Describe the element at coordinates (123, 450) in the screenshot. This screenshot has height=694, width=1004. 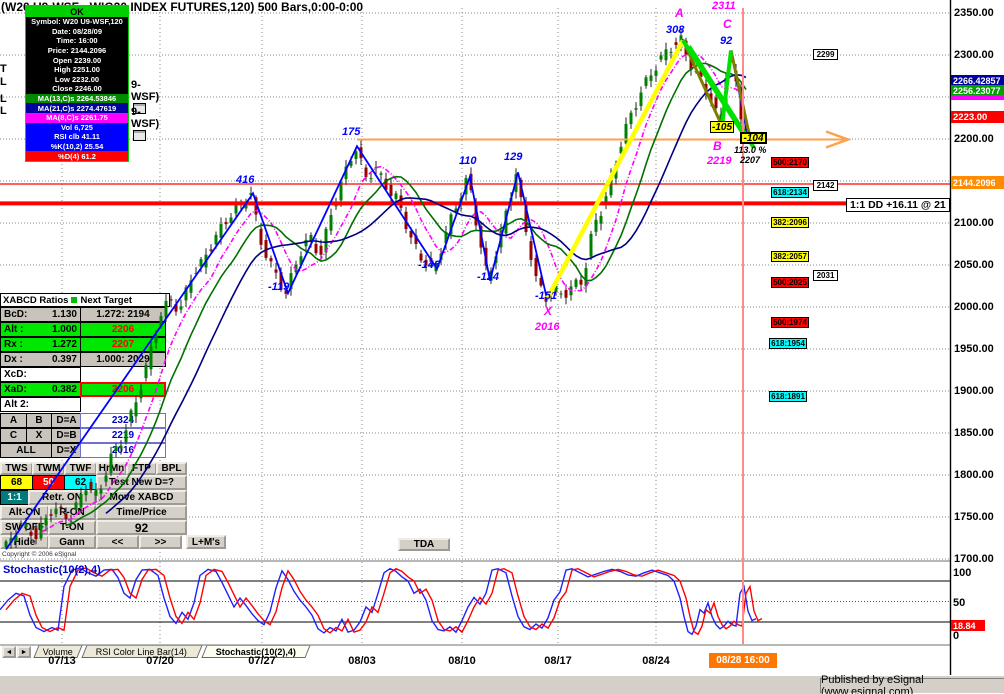
I see `xabcd-abc-value: 2016` at that location.